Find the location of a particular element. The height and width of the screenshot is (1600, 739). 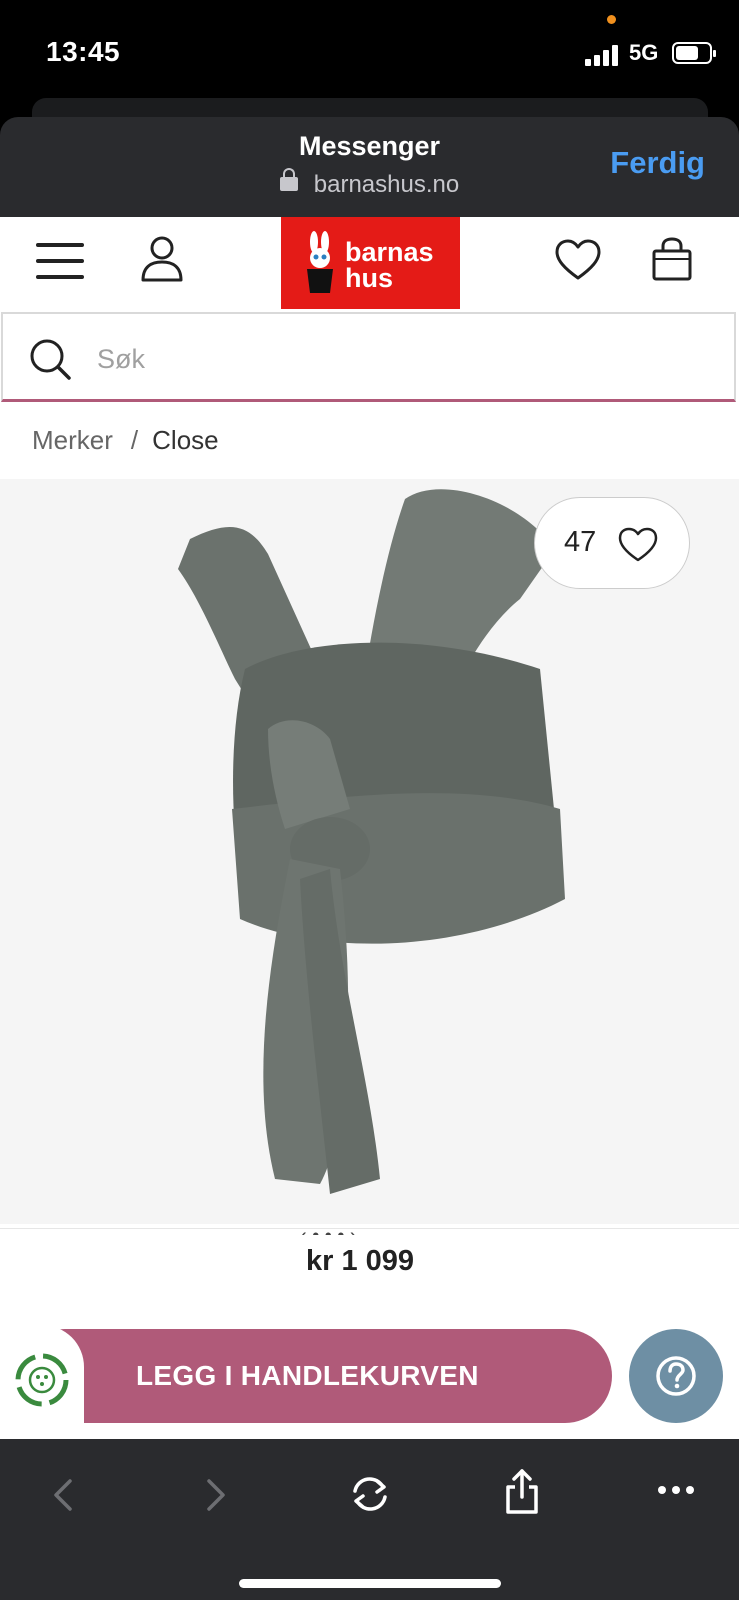

logo-text: barnas hus is located at coordinates (389, 265).